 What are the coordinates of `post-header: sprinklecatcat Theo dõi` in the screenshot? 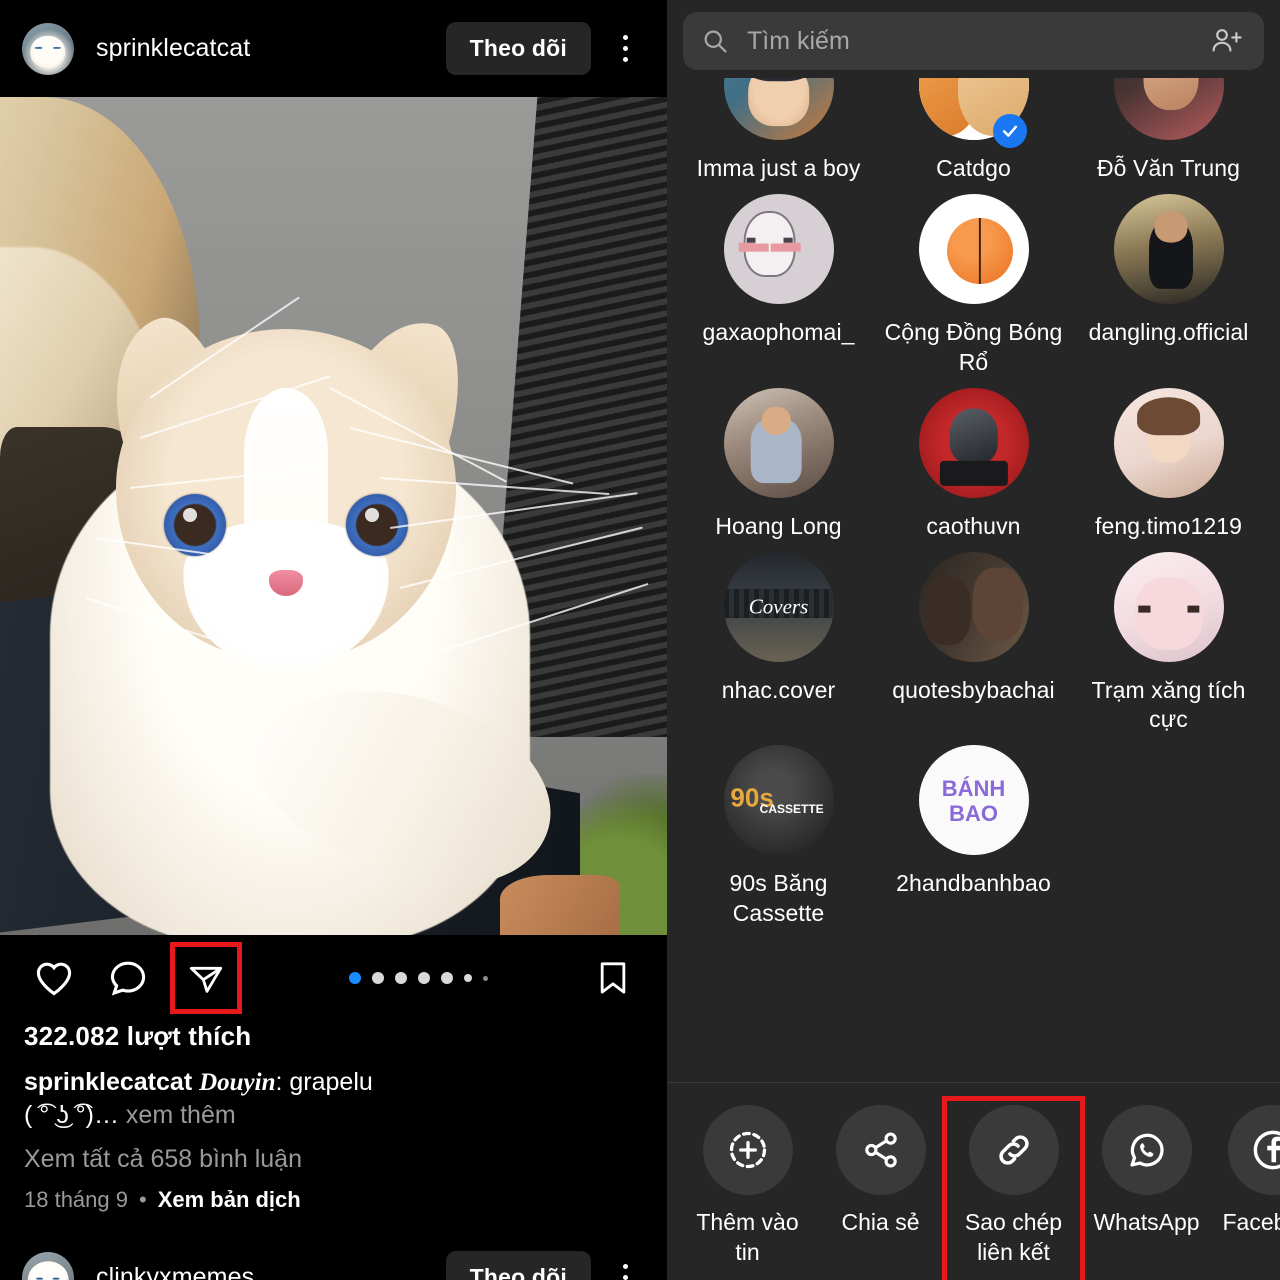 It's located at (333, 48).